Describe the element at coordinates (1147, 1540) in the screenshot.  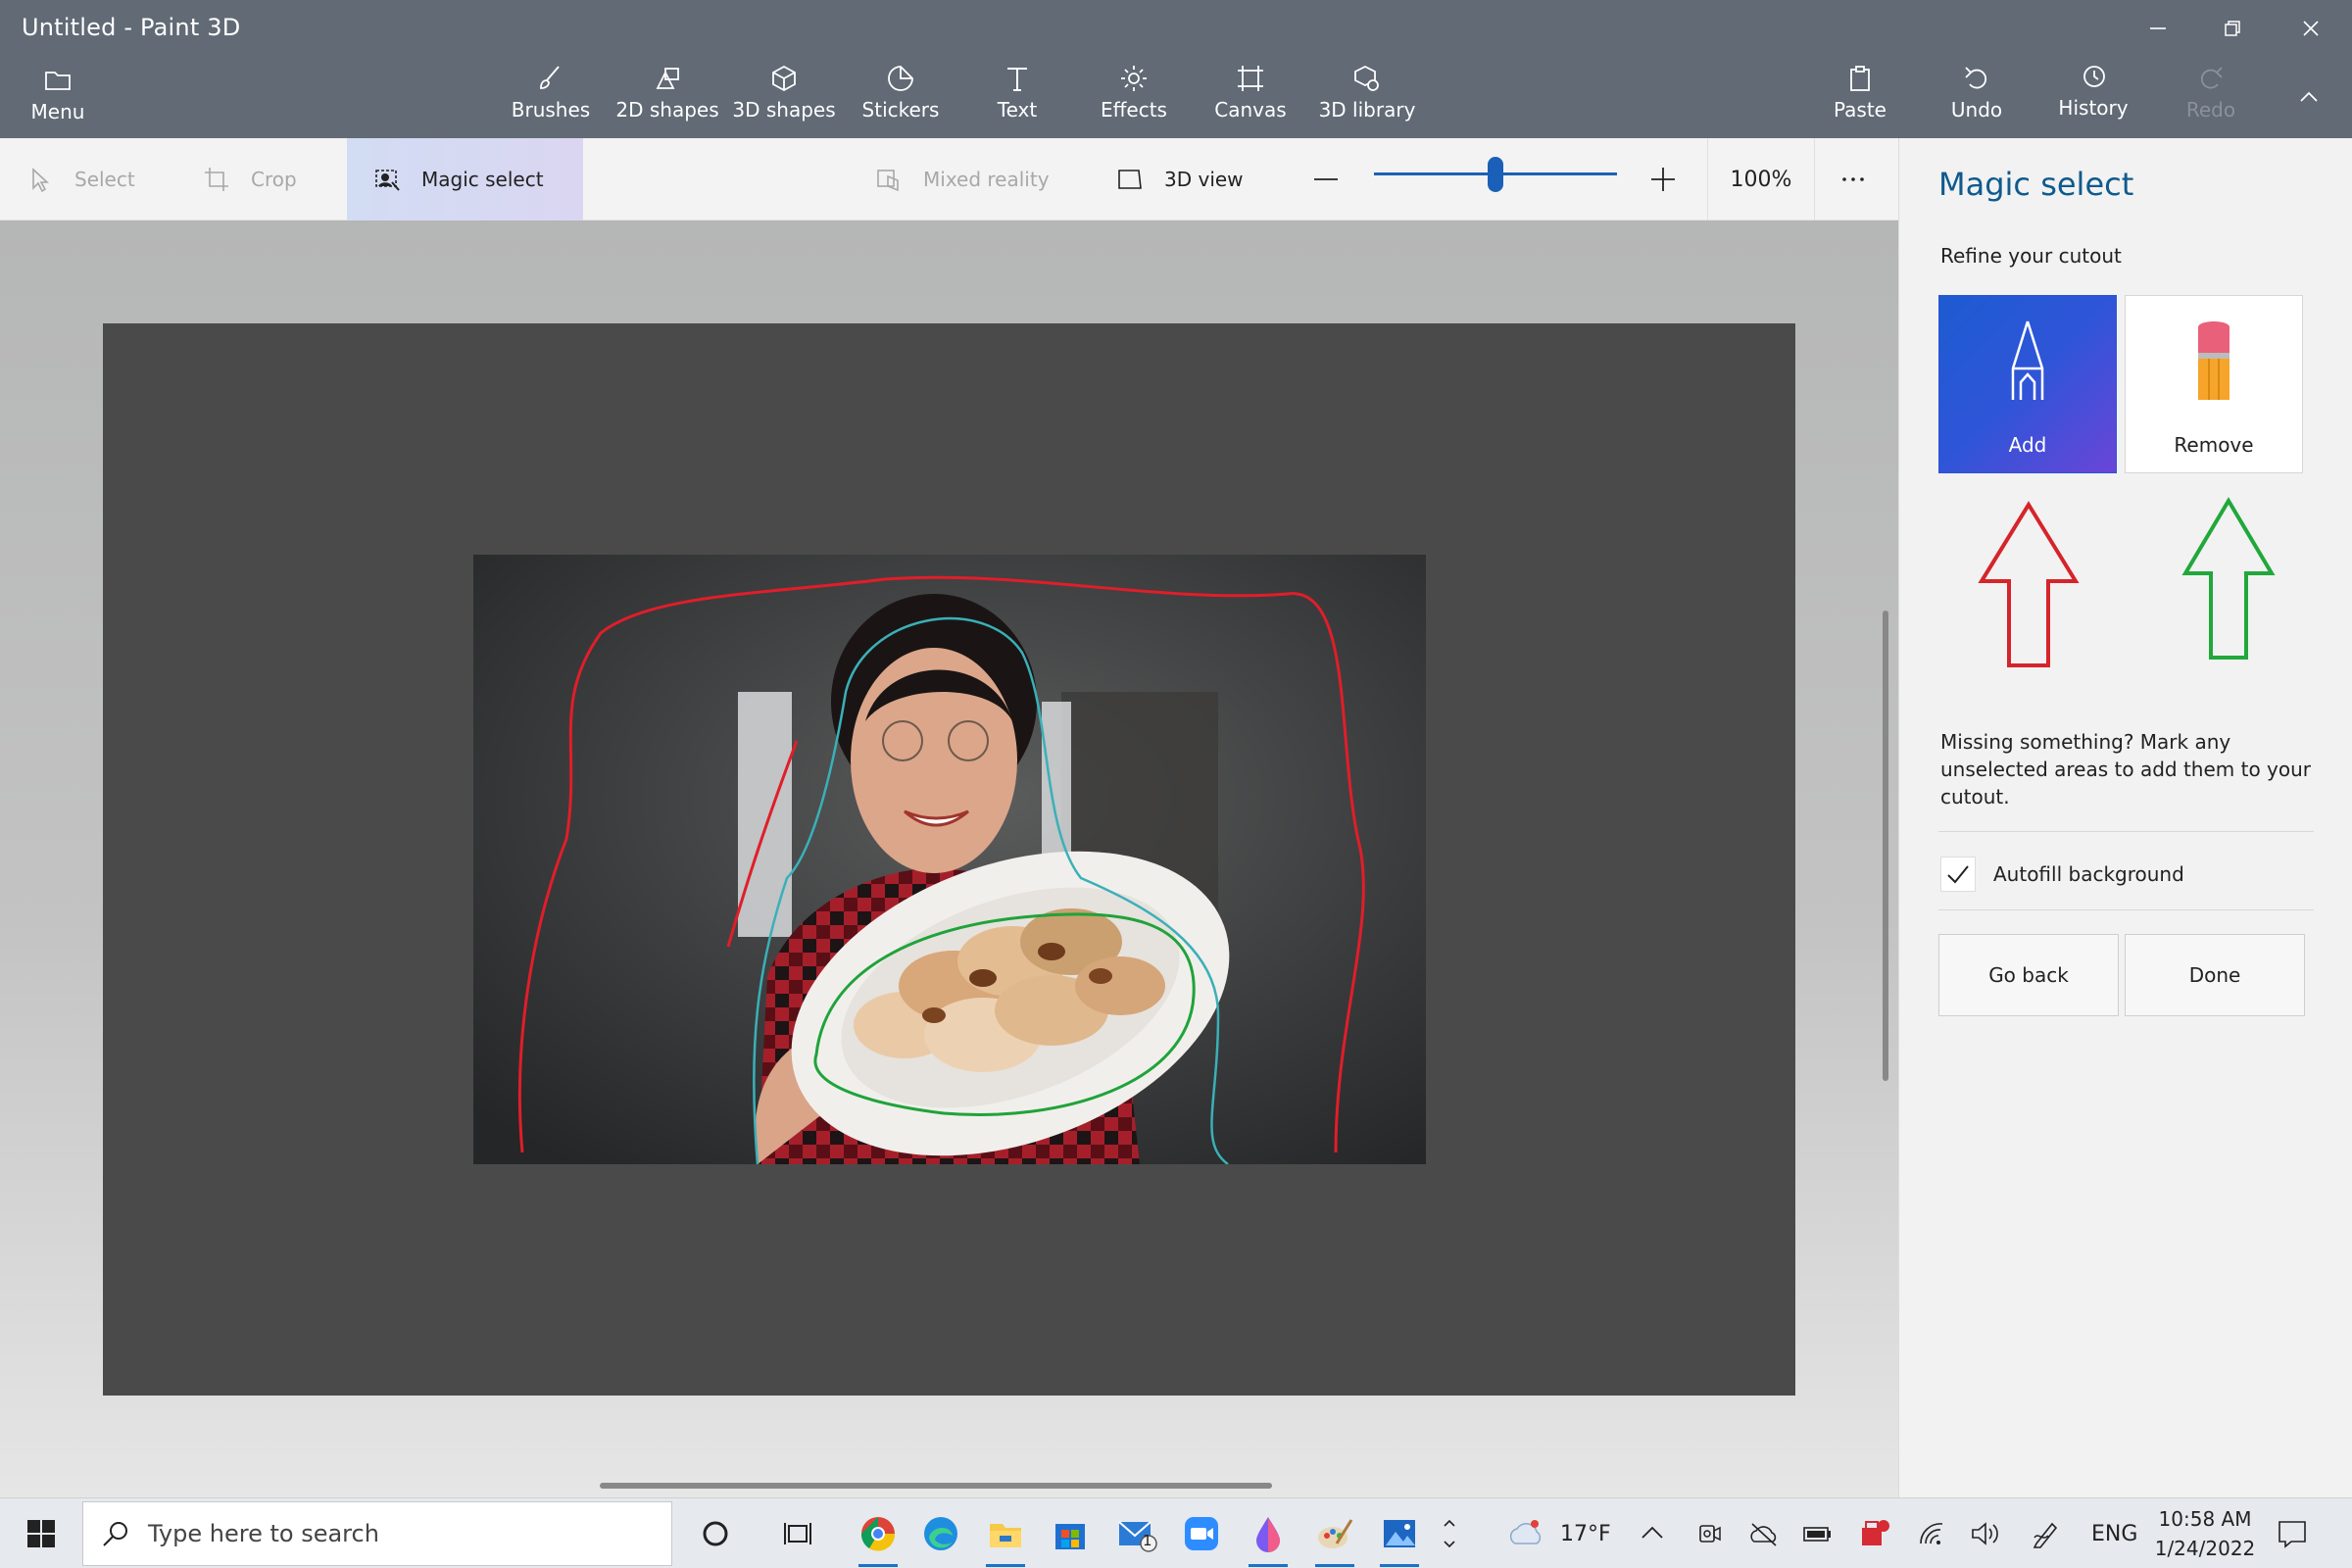
I see `mail-badge: 1` at that location.